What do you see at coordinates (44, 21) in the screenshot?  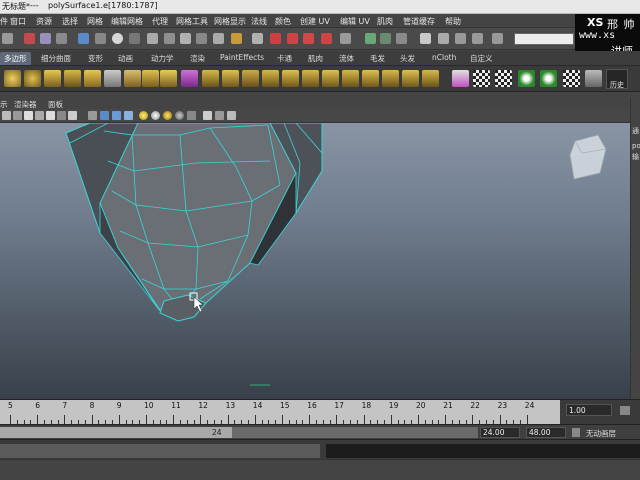 I see `menu-assets: 资源` at bounding box center [44, 21].